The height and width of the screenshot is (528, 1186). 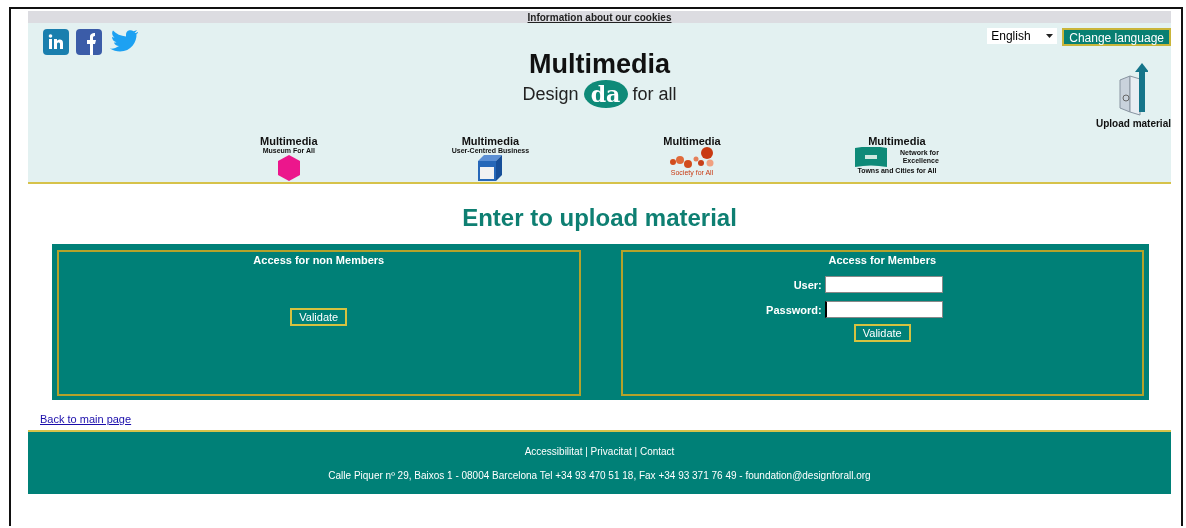 What do you see at coordinates (599, 17) in the screenshot?
I see `cookies-link: Information about our cookies` at bounding box center [599, 17].